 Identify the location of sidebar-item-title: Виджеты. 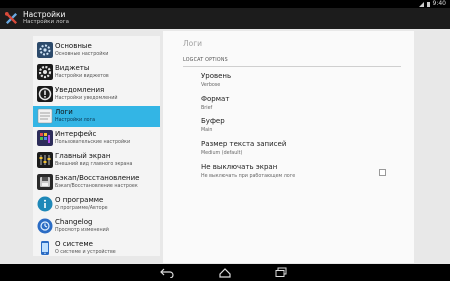
(72, 68).